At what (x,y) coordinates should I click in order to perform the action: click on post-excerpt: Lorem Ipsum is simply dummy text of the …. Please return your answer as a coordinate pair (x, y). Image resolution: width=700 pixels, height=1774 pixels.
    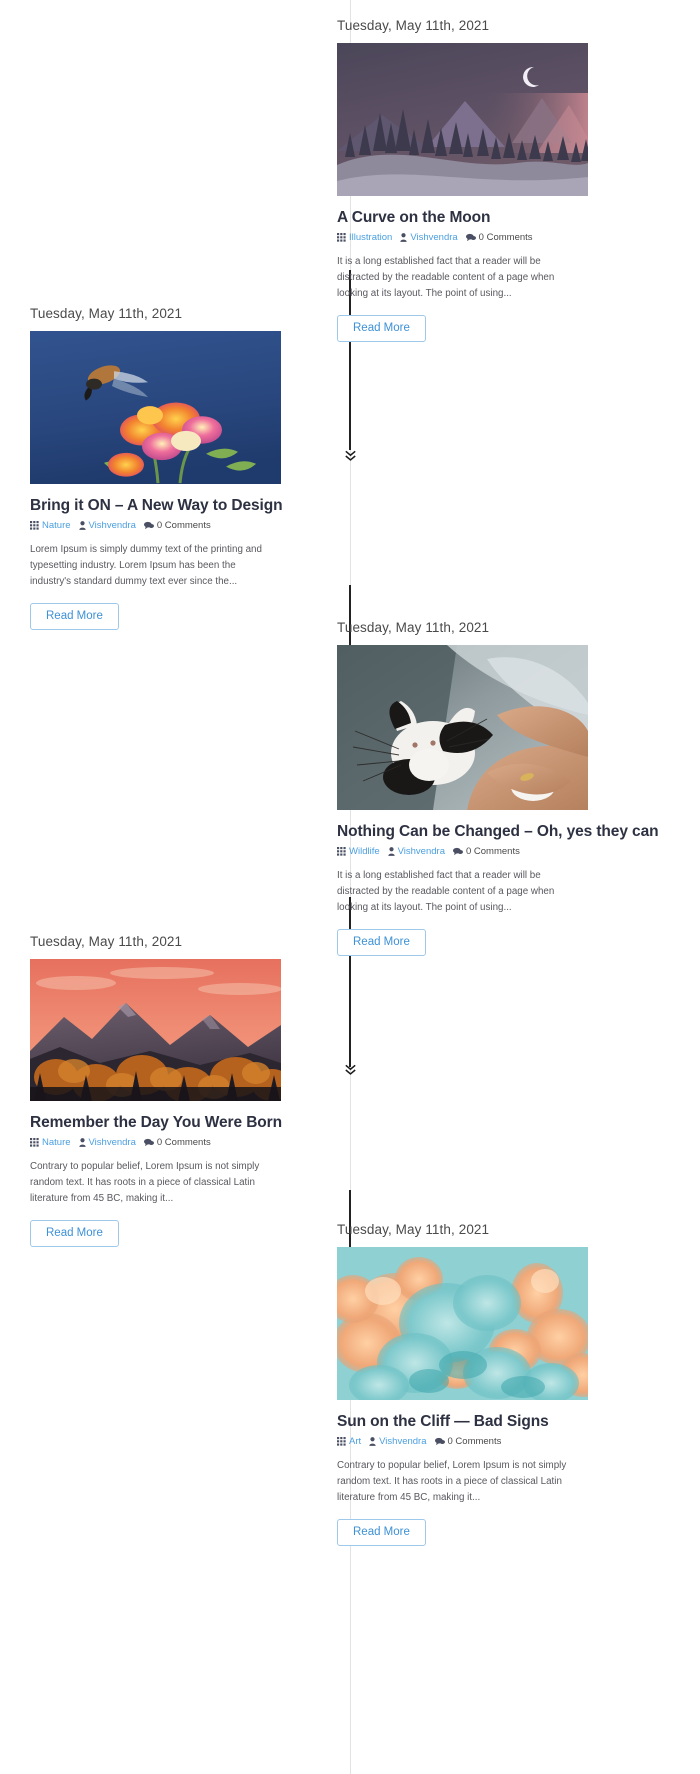
    Looking at the image, I should click on (146, 566).